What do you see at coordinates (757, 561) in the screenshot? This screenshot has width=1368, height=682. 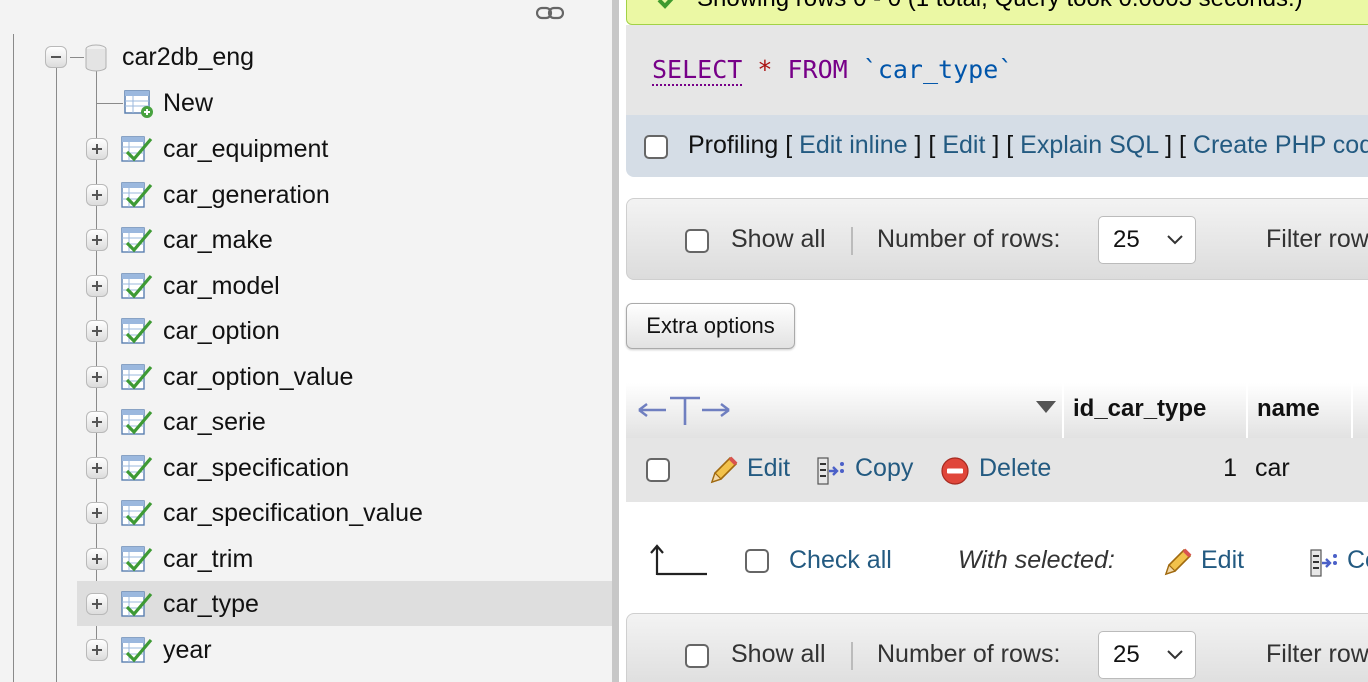 I see `check-all-checkbox` at bounding box center [757, 561].